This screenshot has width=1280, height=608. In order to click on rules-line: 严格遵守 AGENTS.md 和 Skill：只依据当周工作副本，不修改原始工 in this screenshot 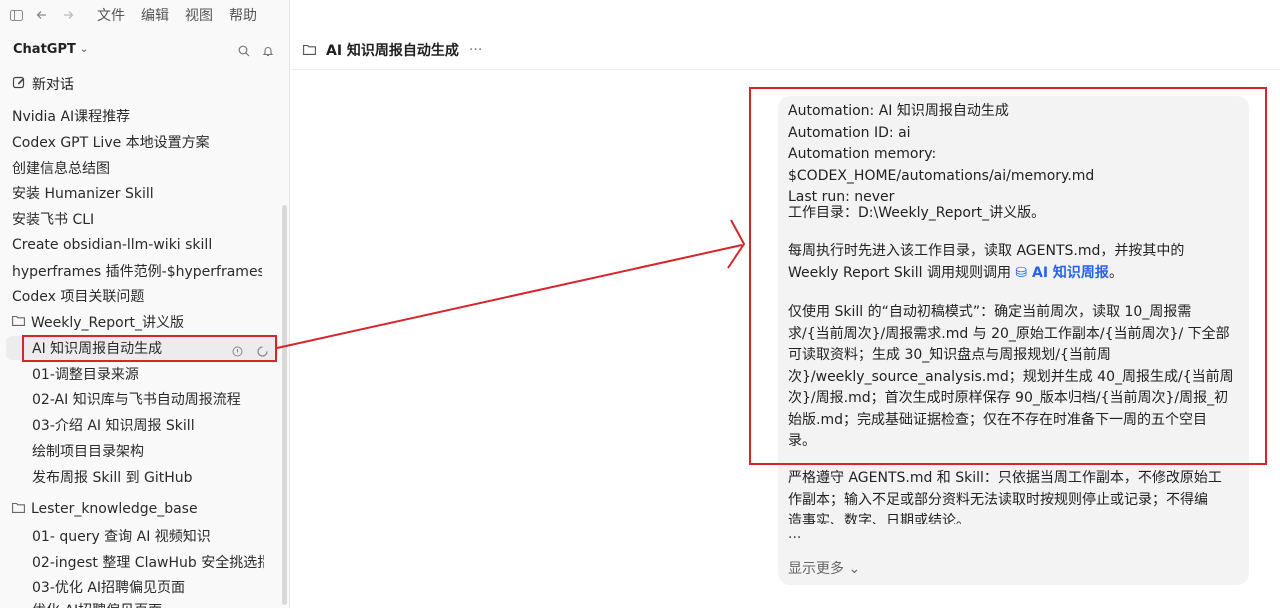, I will do `click(1005, 478)`.